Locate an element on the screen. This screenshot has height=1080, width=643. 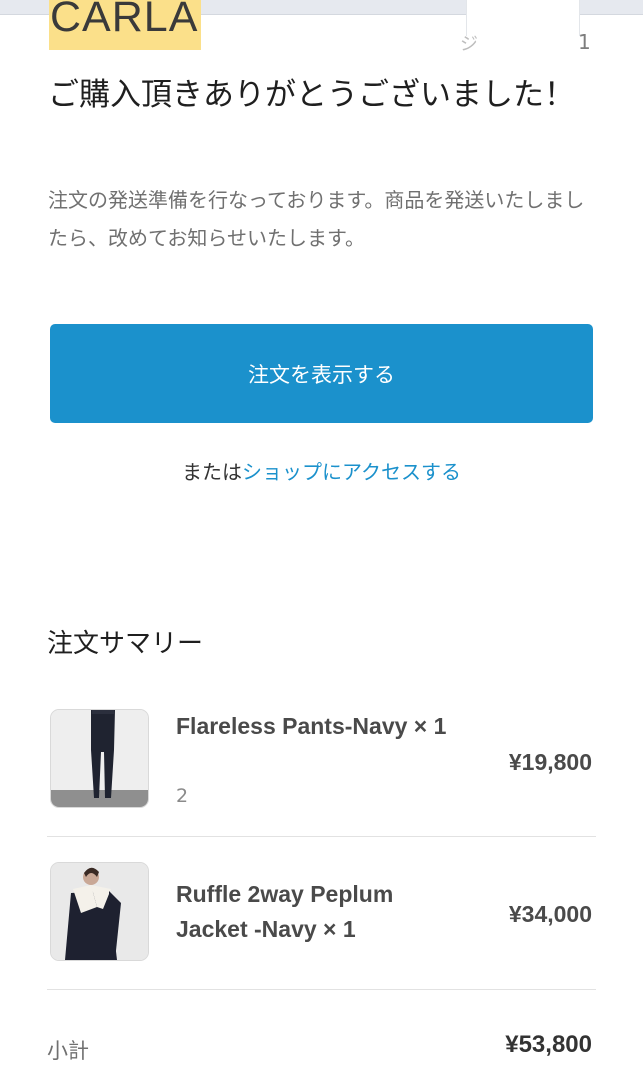
subtotal-value: ¥53,800 is located at coordinates (548, 1044).